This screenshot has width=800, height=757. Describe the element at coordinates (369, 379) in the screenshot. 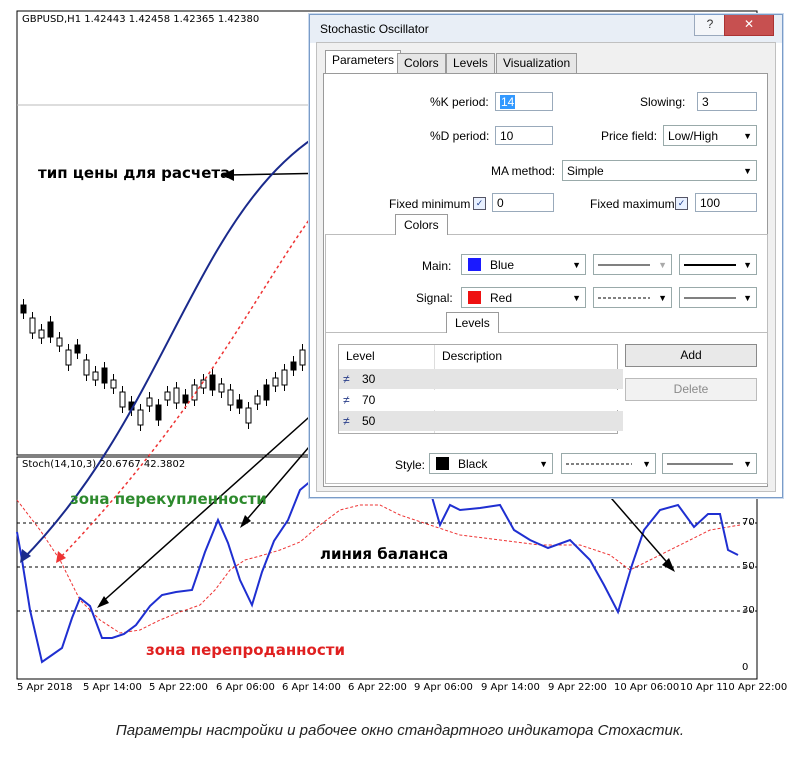

I see `level-value: 30` at that location.